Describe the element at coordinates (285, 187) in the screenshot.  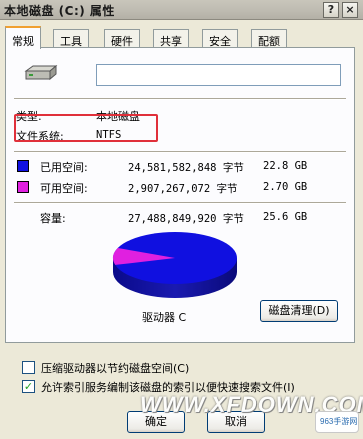
I see `free-space-size: 2.70 GB` at that location.